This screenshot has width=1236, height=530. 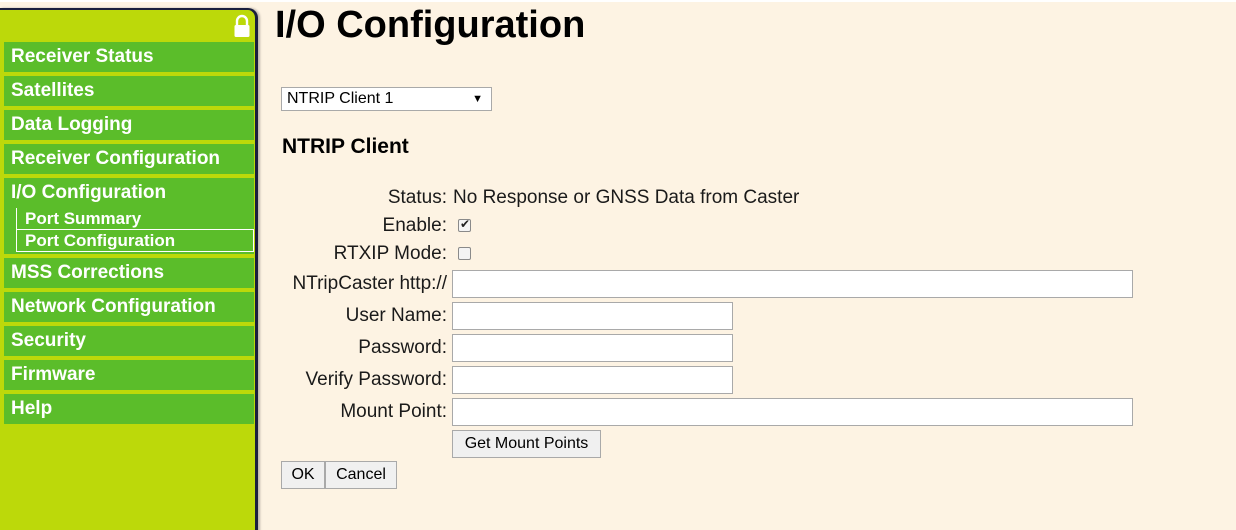 I want to click on mount-point-label: Mount Point:, so click(x=393, y=411).